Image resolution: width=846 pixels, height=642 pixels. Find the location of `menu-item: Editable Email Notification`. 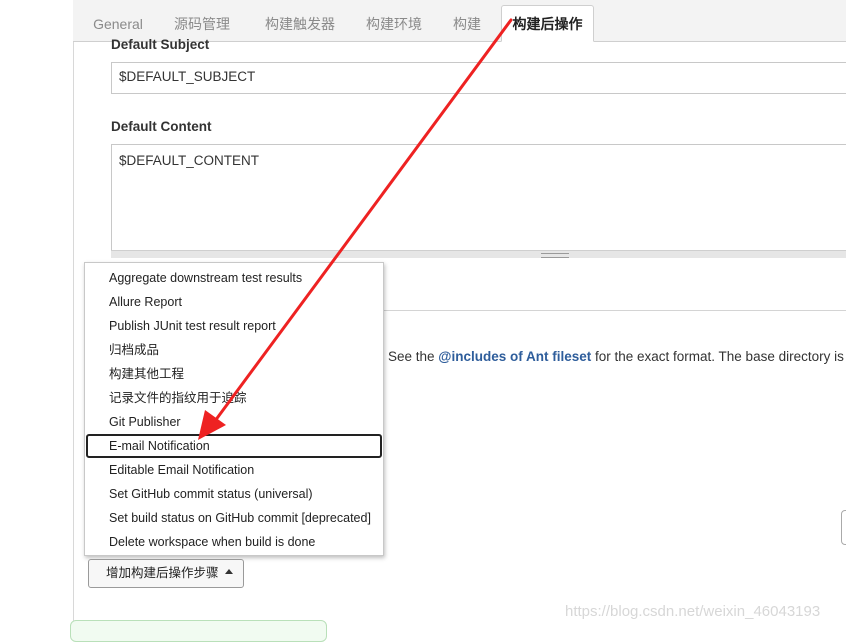

menu-item: Editable Email Notification is located at coordinates (234, 470).